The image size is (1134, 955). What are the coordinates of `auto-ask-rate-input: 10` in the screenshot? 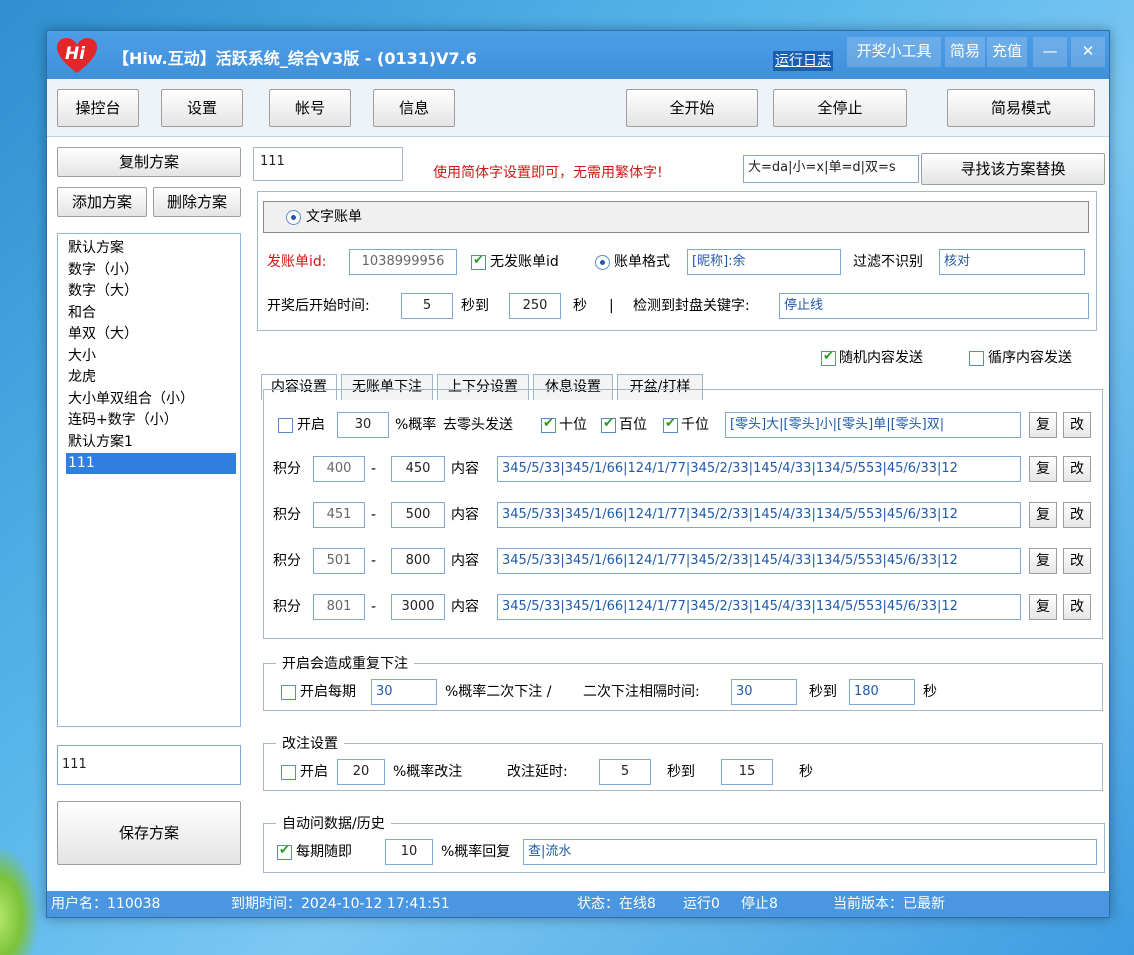 It's located at (409, 852).